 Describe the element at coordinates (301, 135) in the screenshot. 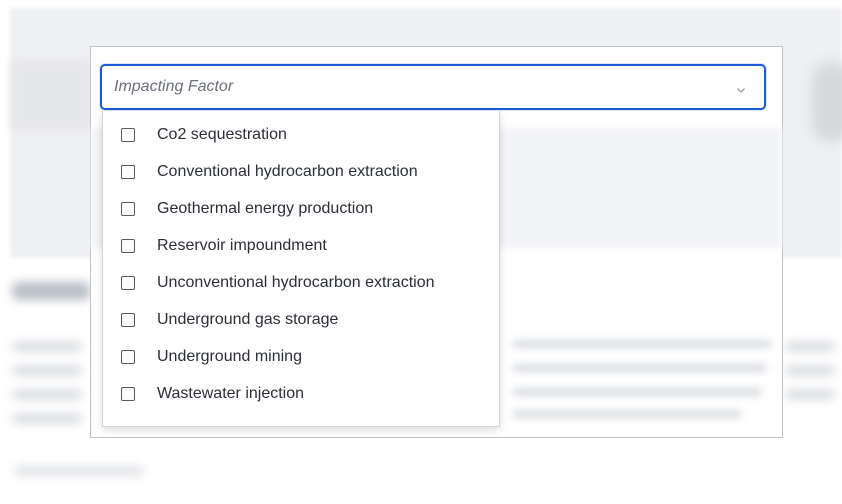

I see `option-co2-sequestration: Co2 sequestration` at that location.